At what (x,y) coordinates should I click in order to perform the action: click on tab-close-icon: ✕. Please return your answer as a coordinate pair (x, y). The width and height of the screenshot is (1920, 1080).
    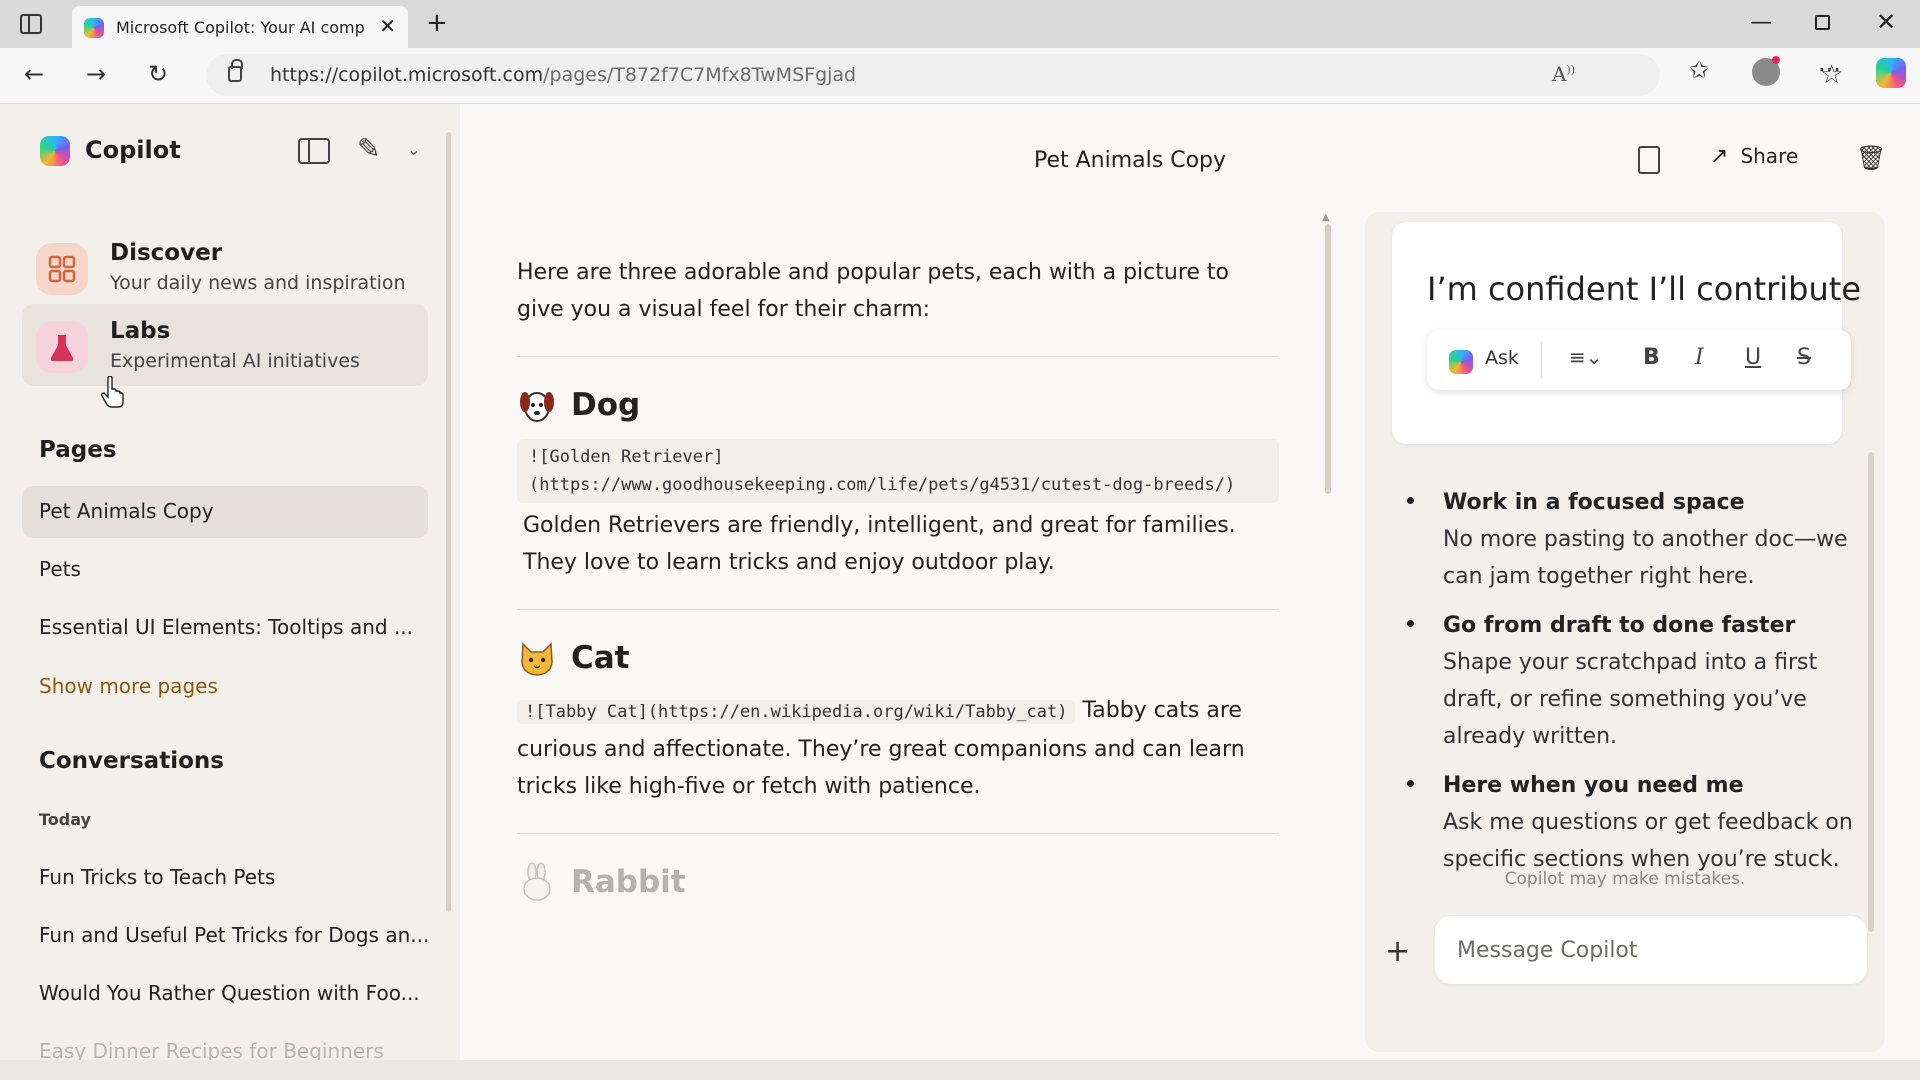
    Looking at the image, I should click on (387, 26).